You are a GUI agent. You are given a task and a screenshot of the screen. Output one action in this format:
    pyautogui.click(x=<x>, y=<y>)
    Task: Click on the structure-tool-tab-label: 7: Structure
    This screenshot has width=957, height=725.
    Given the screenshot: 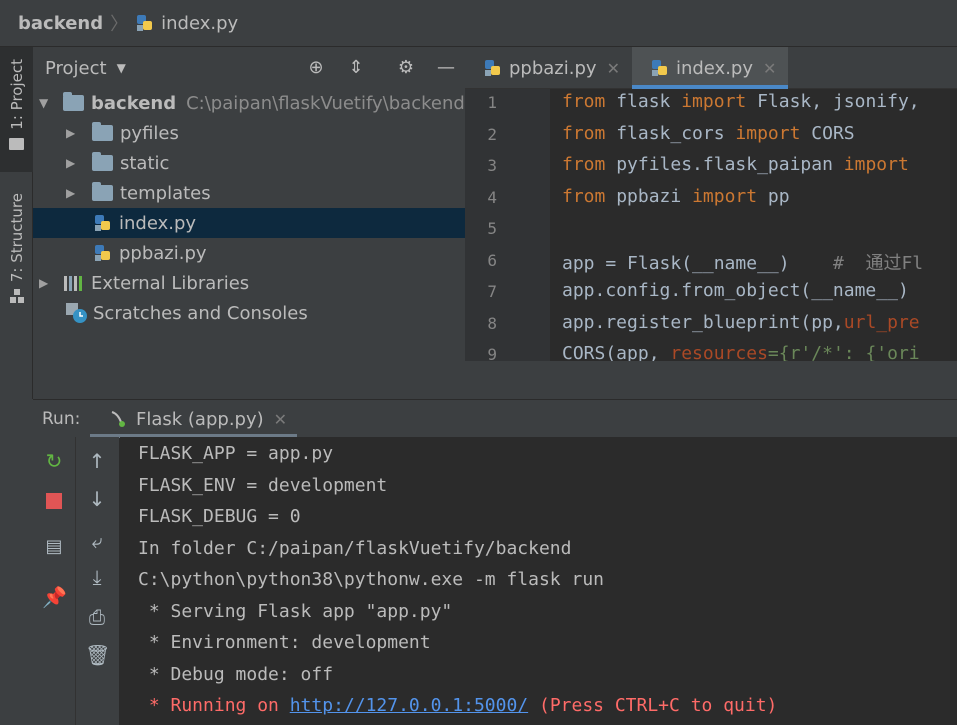 What is the action you would take?
    pyautogui.click(x=16, y=238)
    